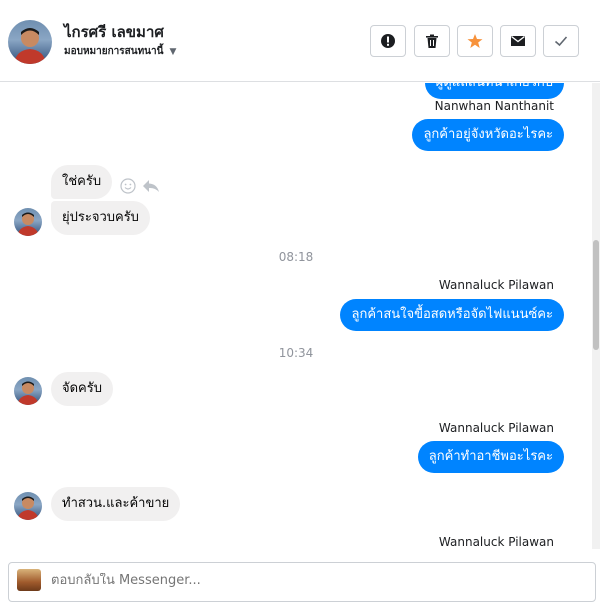  I want to click on exclamation-icon, so click(388, 41).